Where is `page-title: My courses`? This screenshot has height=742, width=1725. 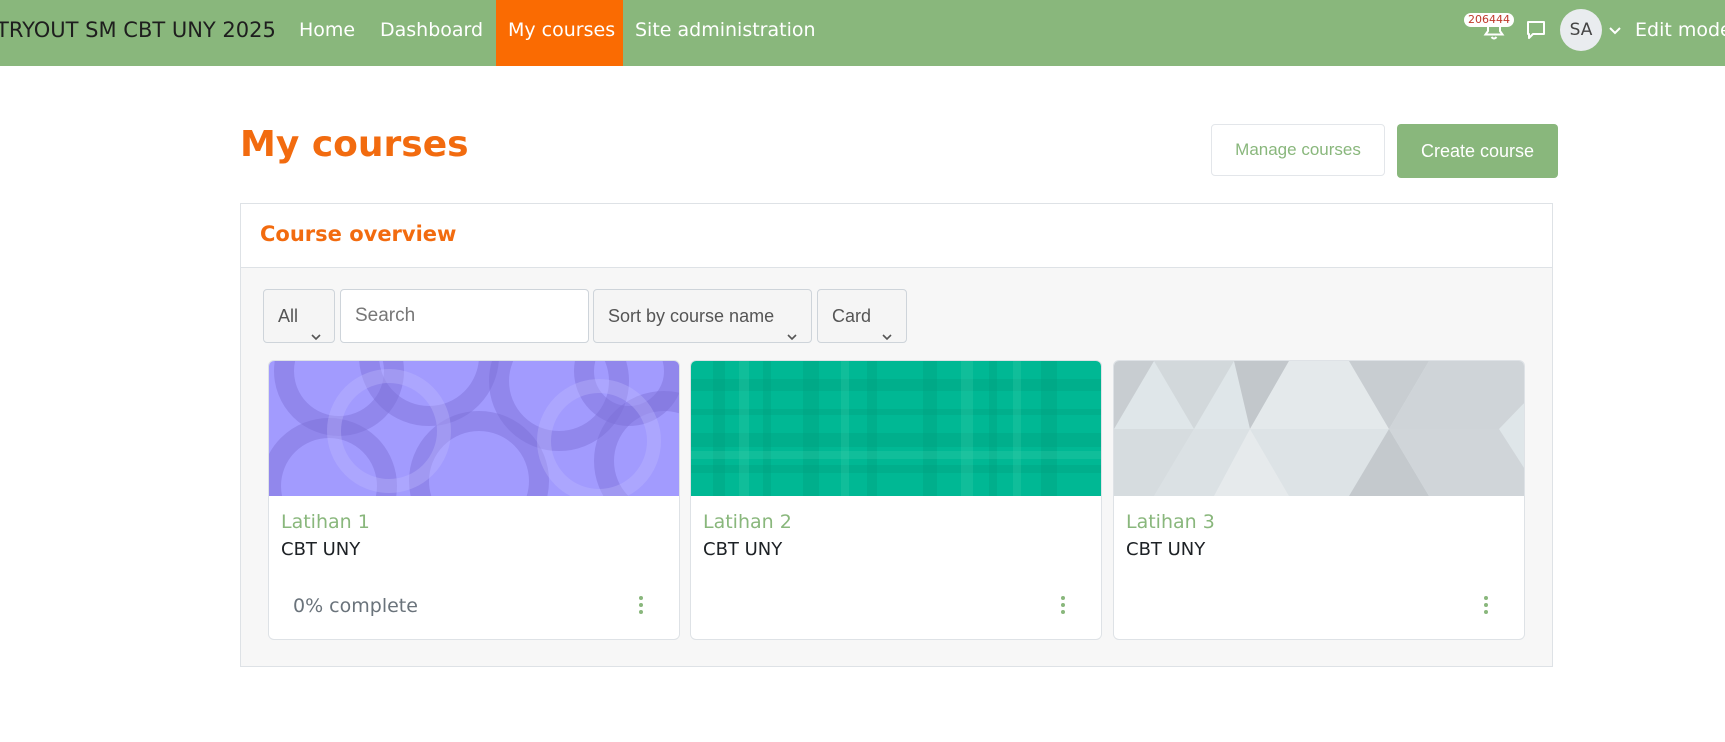
page-title: My courses is located at coordinates (354, 144).